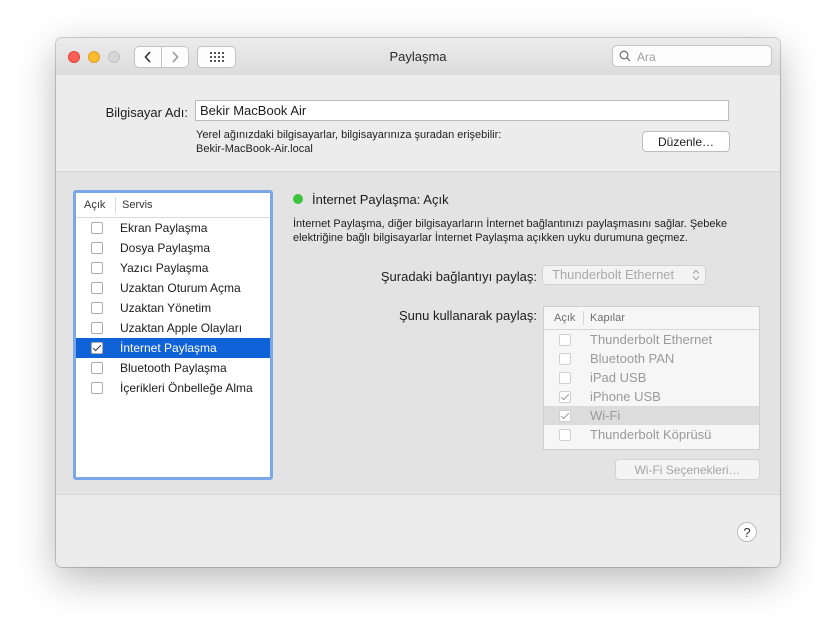 The height and width of the screenshot is (642, 836). I want to click on service-label: Uzaktan Apple Olayları, so click(181, 328).